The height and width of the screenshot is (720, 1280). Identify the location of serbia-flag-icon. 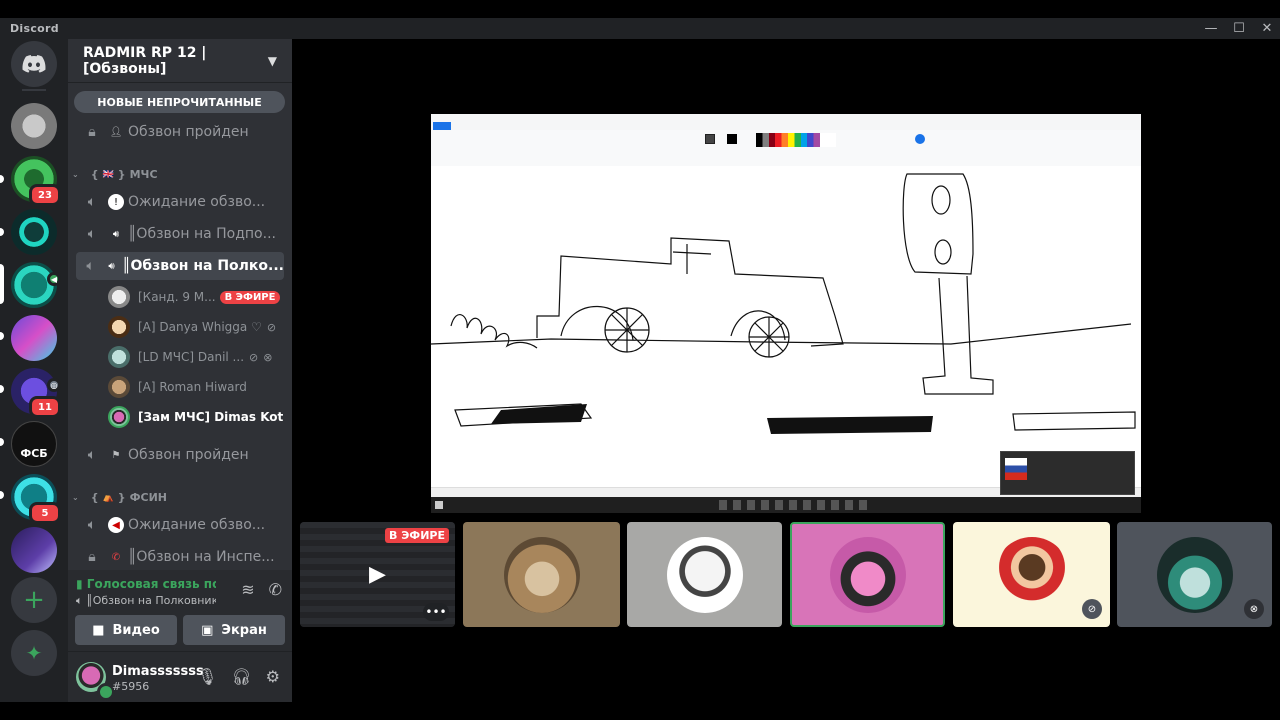
(1016, 469).